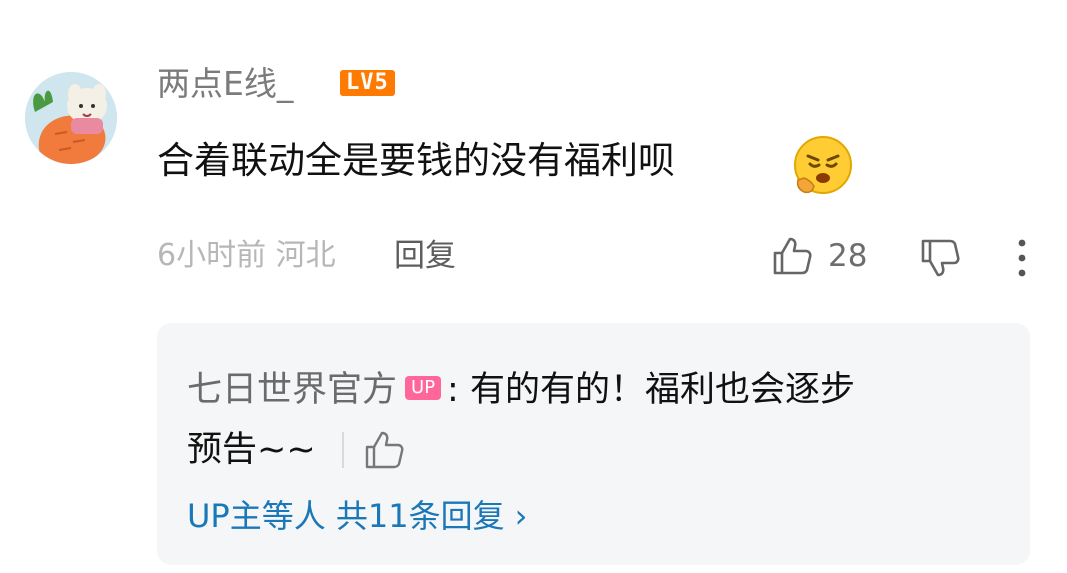 The height and width of the screenshot is (573, 1067). Describe the element at coordinates (292, 390) in the screenshot. I see `reply-author: 七日世界官方` at that location.